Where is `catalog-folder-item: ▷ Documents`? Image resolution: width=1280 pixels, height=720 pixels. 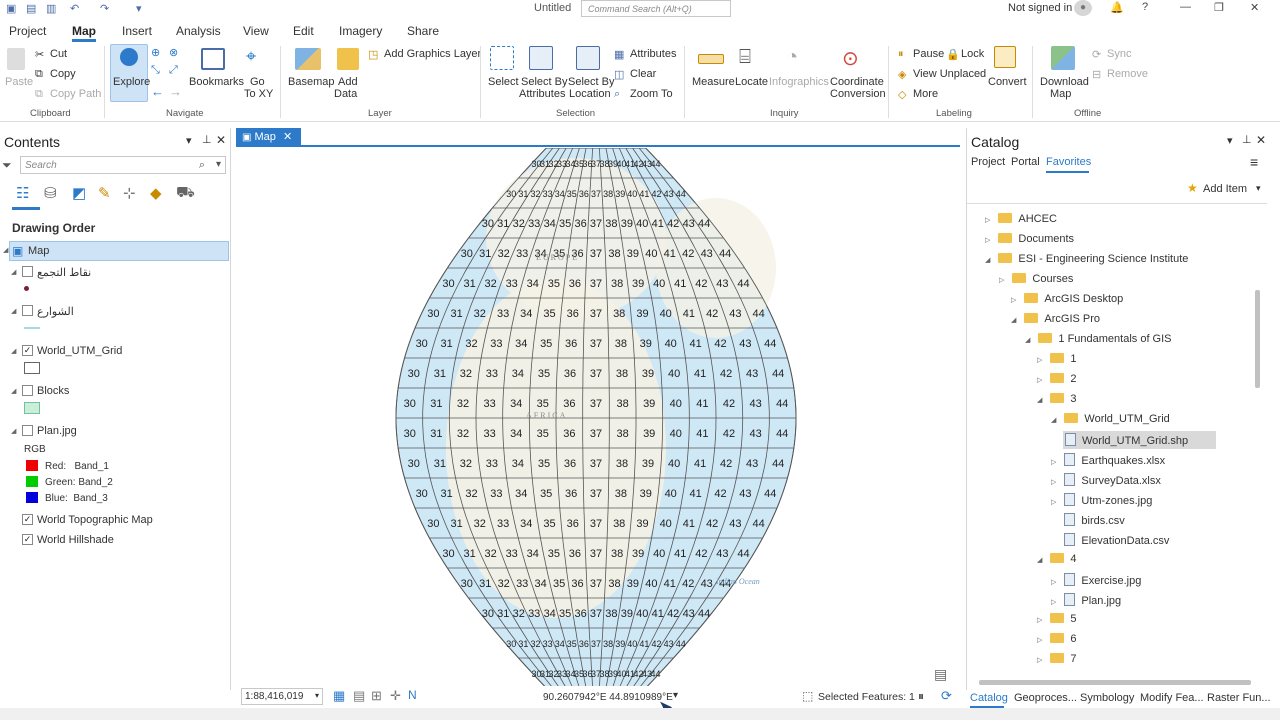 catalog-folder-item: ▷ Documents is located at coordinates (1029, 239).